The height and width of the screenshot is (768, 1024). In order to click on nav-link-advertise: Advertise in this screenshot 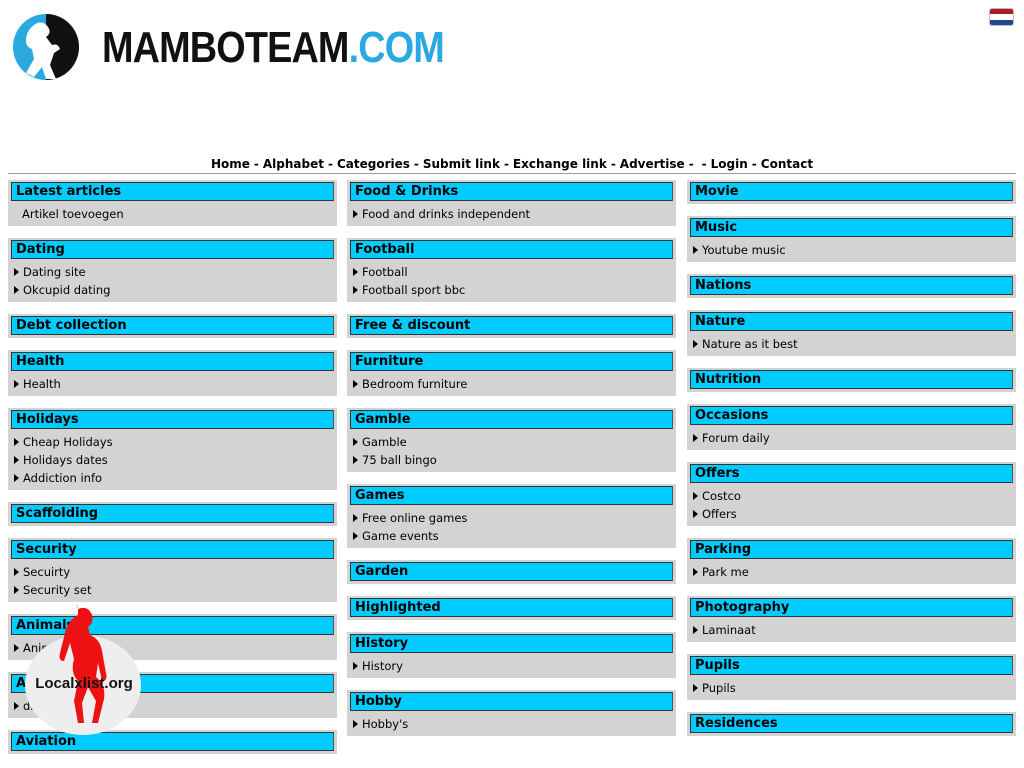, I will do `click(652, 164)`.